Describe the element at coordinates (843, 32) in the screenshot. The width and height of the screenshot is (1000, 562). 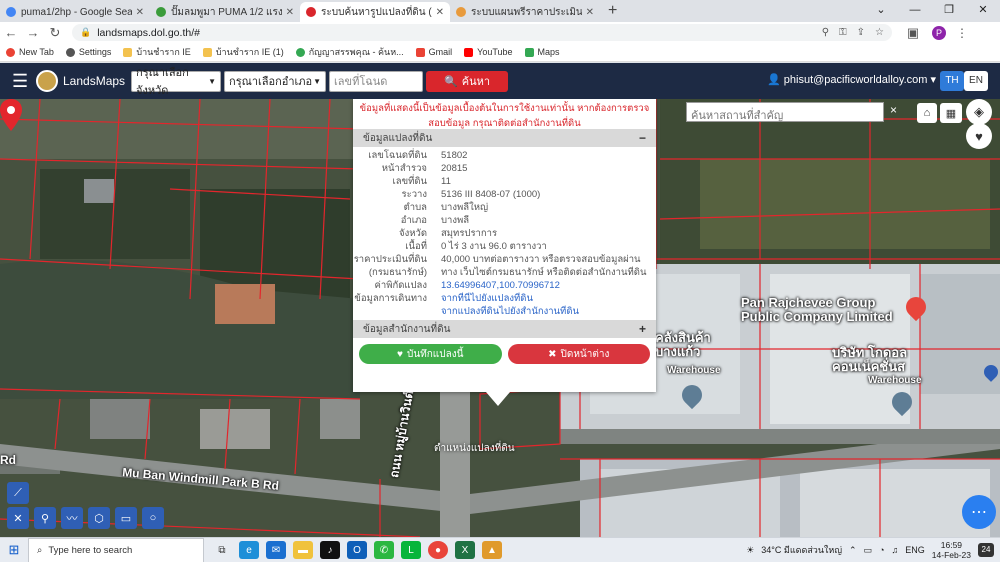
I see `key-icon: ⚿` at that location.